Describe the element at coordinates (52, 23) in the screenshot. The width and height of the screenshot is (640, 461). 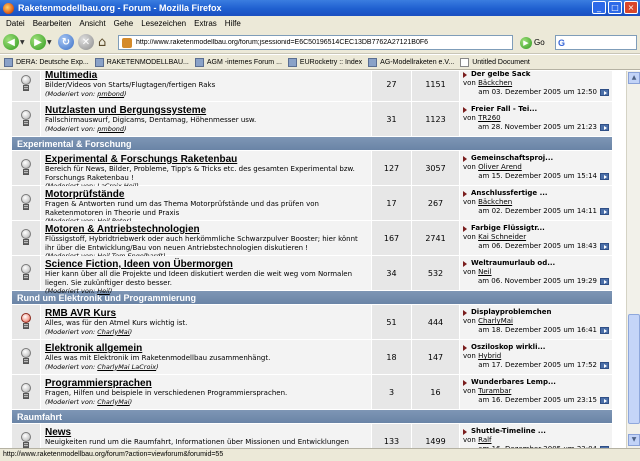
I see `menu-bearbeiten: Bearbeiten` at that location.